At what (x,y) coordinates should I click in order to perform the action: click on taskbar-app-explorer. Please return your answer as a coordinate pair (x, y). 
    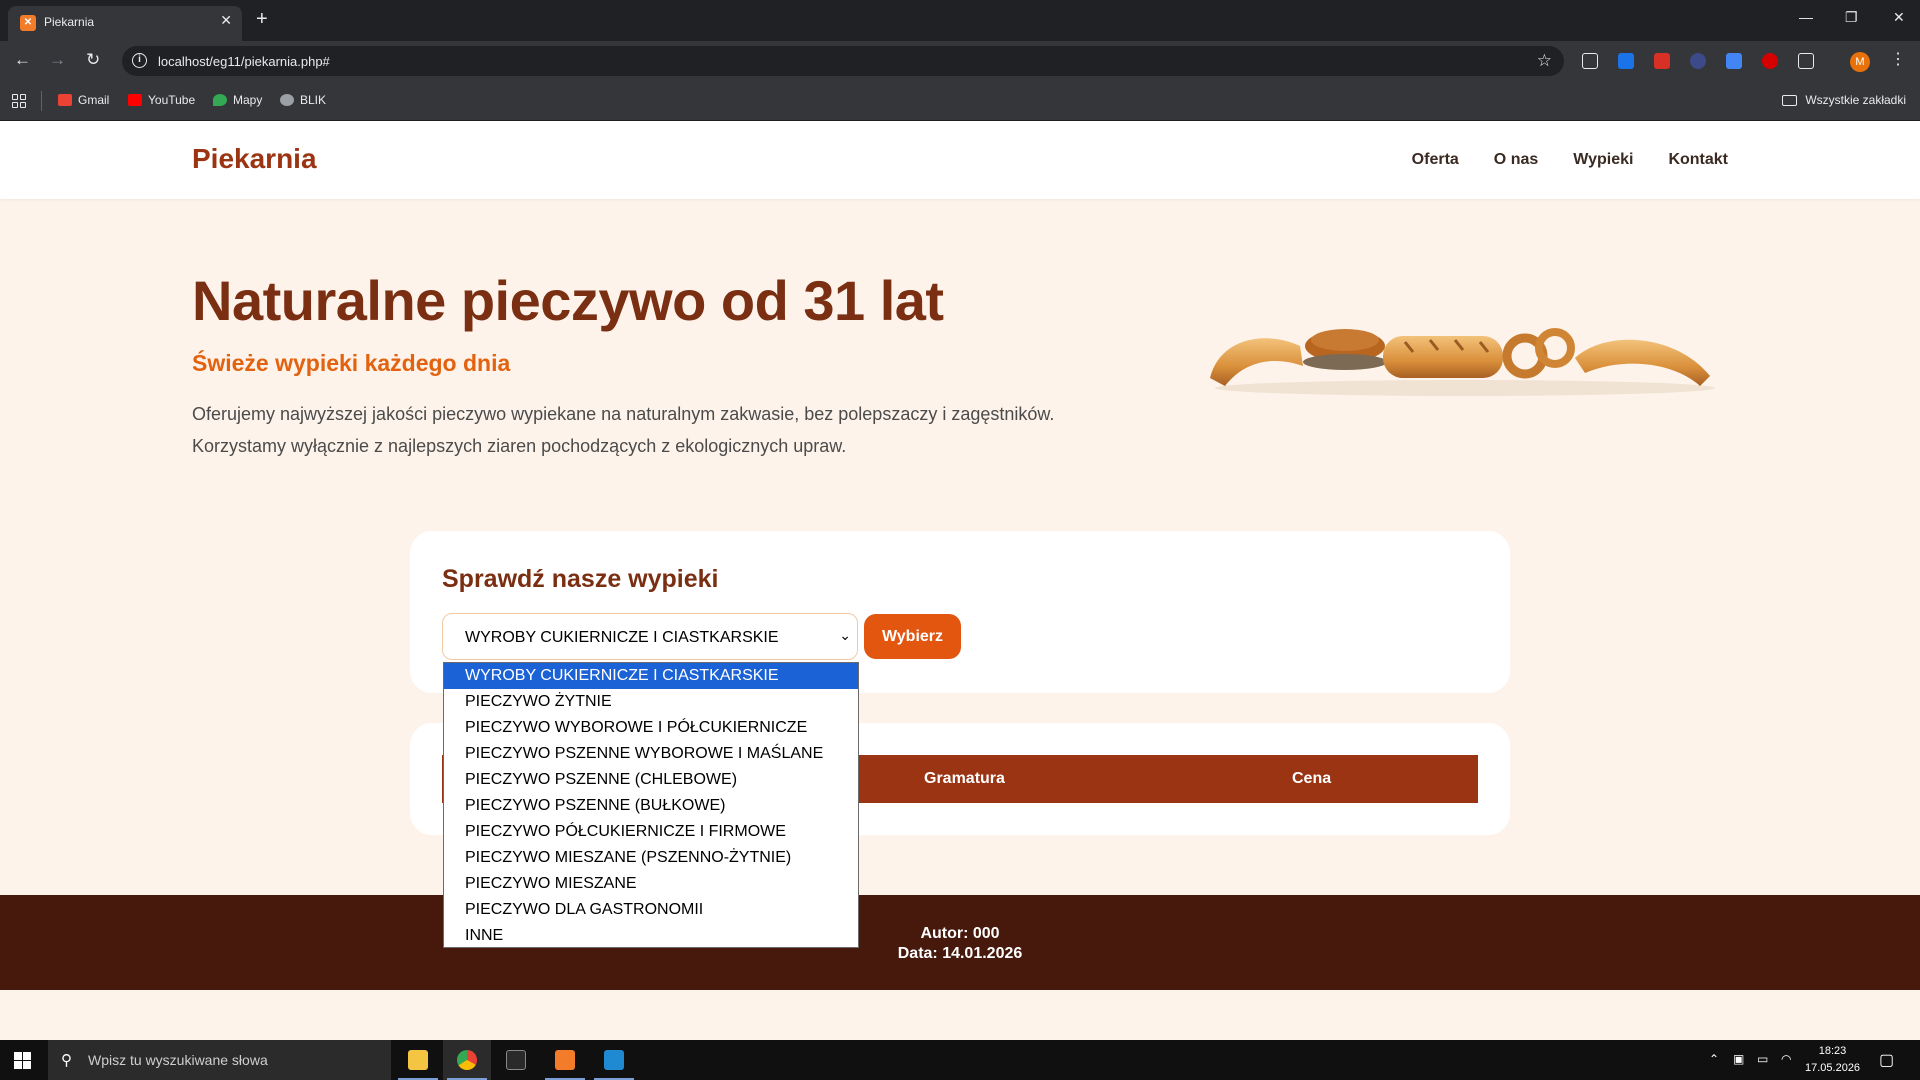
    Looking at the image, I should click on (418, 1060).